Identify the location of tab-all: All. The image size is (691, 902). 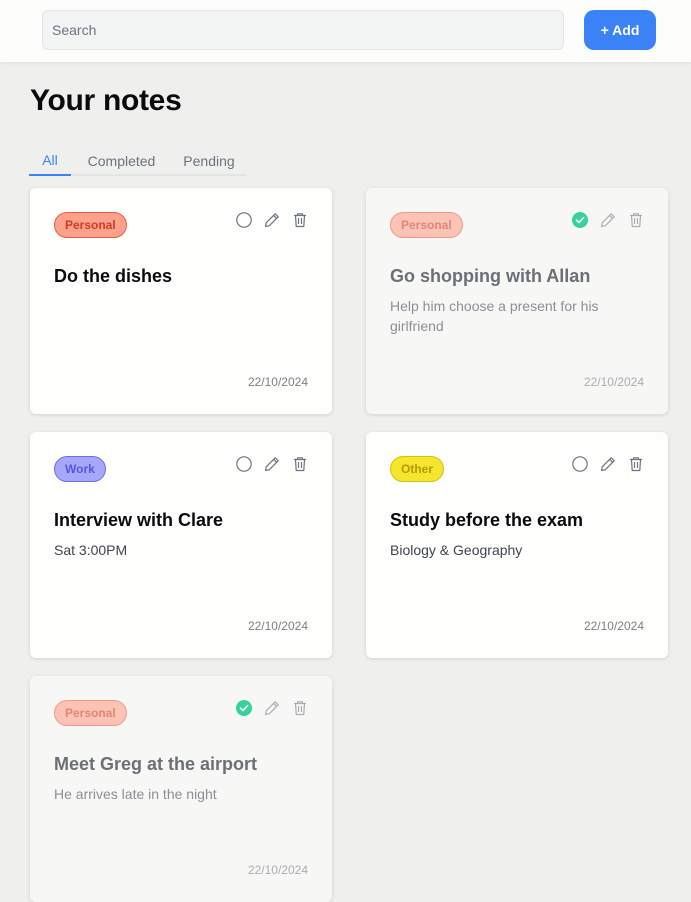
(50, 161).